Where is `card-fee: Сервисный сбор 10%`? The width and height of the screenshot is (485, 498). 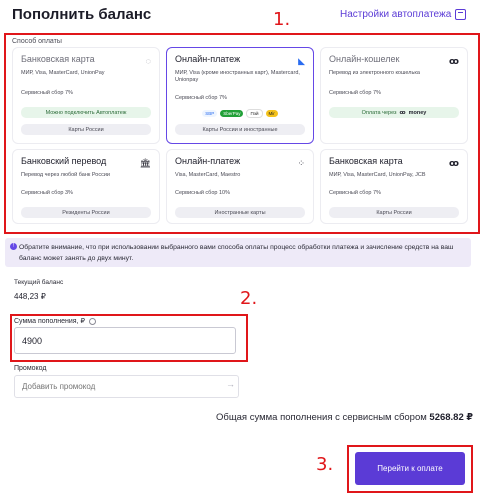
card-fee: Сервисный сбор 10% is located at coordinates (202, 193).